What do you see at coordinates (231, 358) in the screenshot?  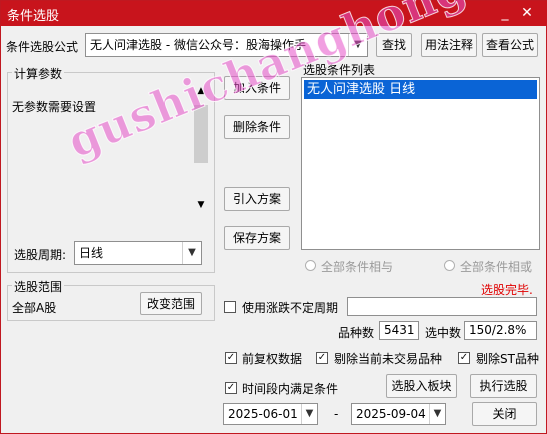 I see `adjust-checkbox: ✓` at bounding box center [231, 358].